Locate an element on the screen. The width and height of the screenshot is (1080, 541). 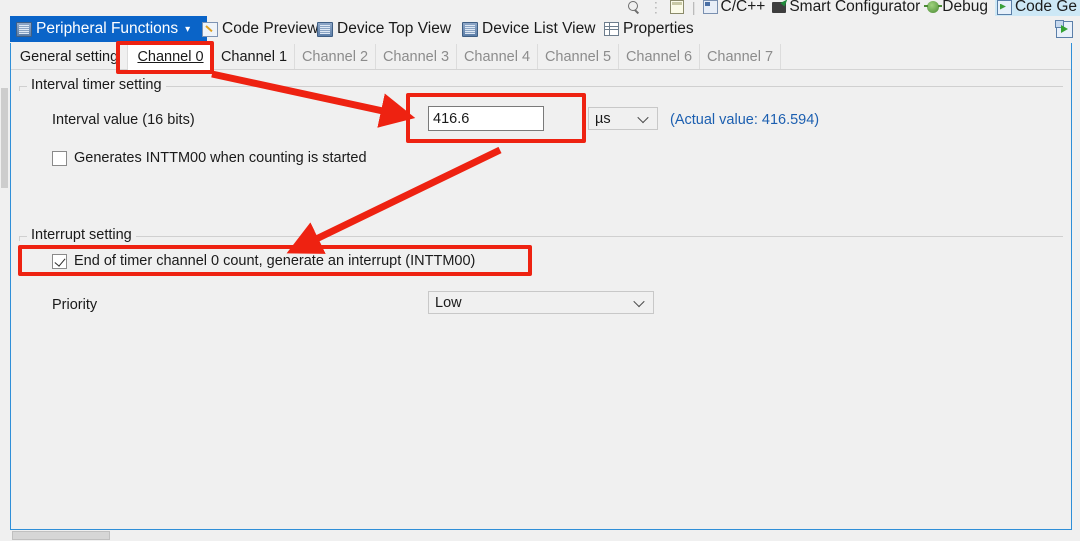
perspective-cpp-label: C/C++ is located at coordinates (743, 7).